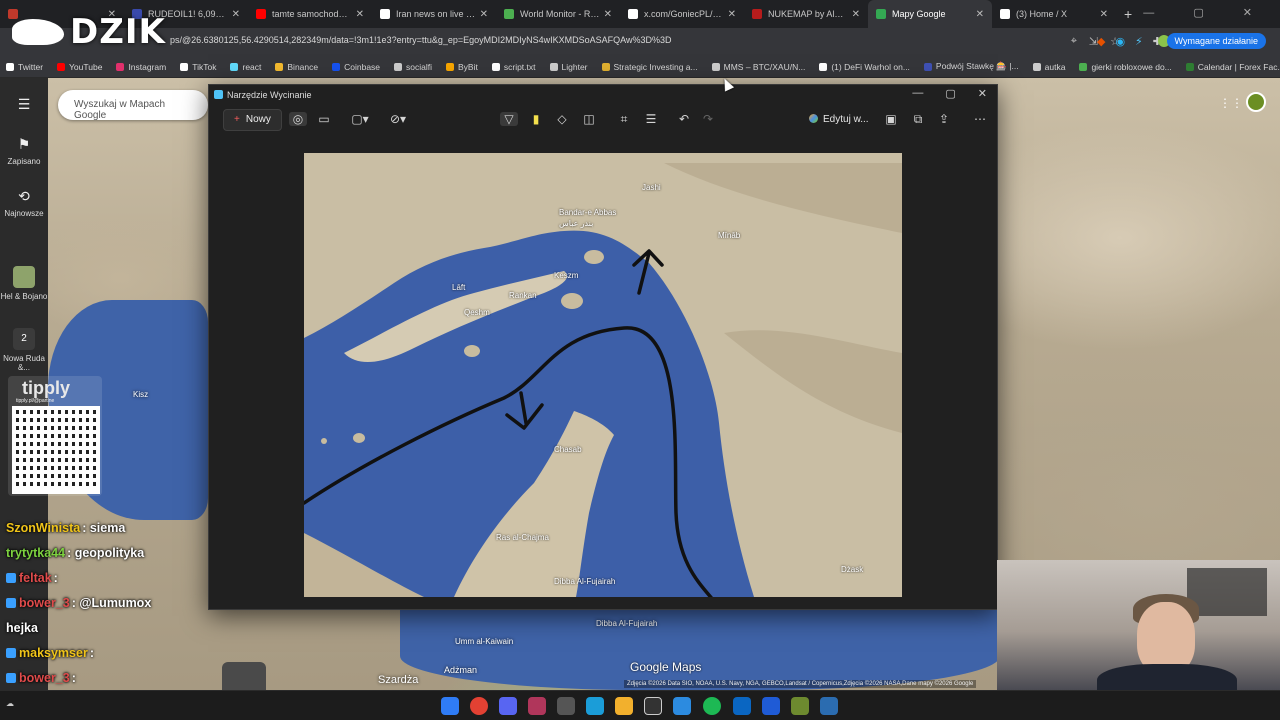 This screenshot has width=1280, height=720. Describe the element at coordinates (35, 578) in the screenshot. I see `chat-nick: feltak` at that location.